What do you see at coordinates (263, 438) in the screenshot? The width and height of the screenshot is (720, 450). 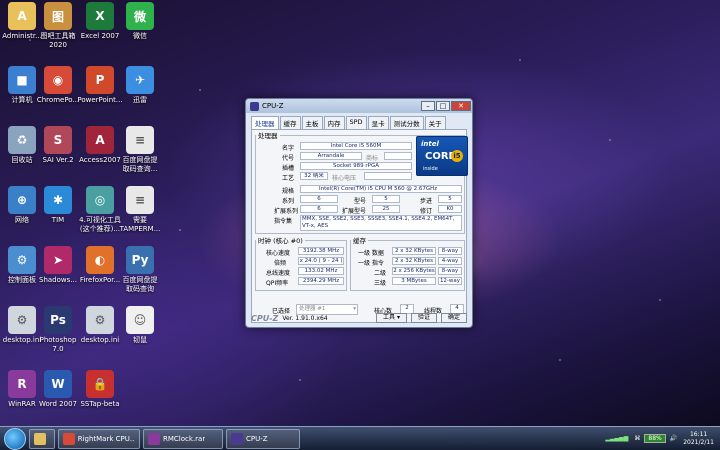 I see `taskbar-cpuz: CPU-Z` at bounding box center [263, 438].